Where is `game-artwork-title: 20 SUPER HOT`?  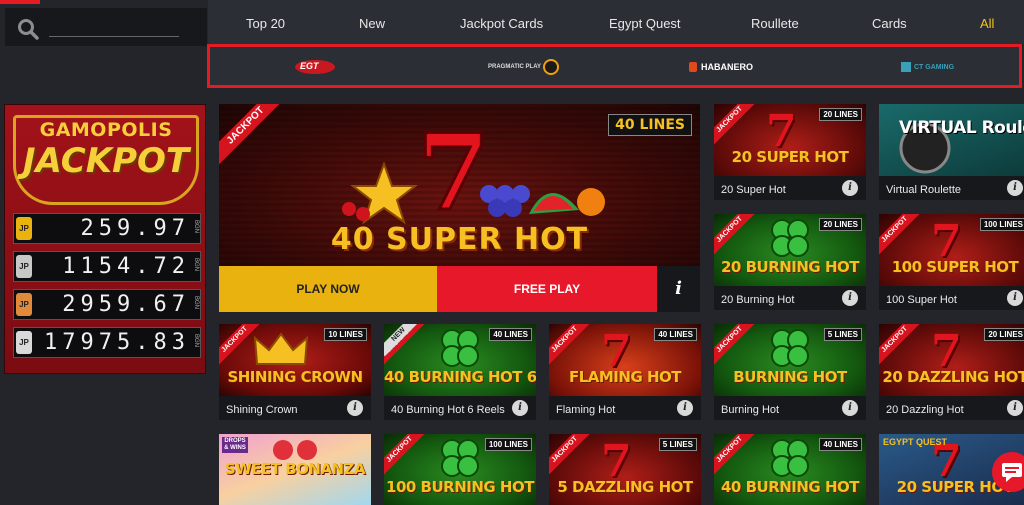 game-artwork-title: 20 SUPER HOT is located at coordinates (790, 157).